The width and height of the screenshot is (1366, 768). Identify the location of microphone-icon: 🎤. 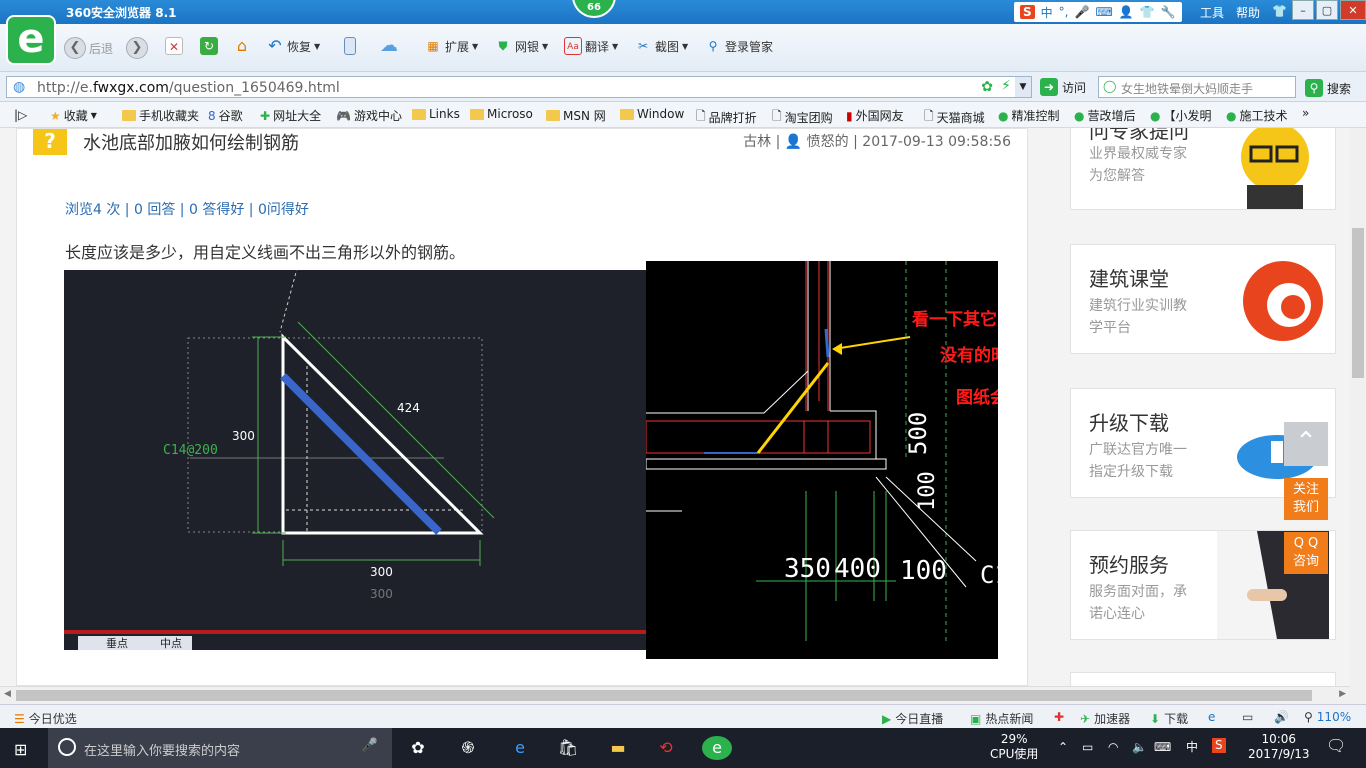
(1082, 12).